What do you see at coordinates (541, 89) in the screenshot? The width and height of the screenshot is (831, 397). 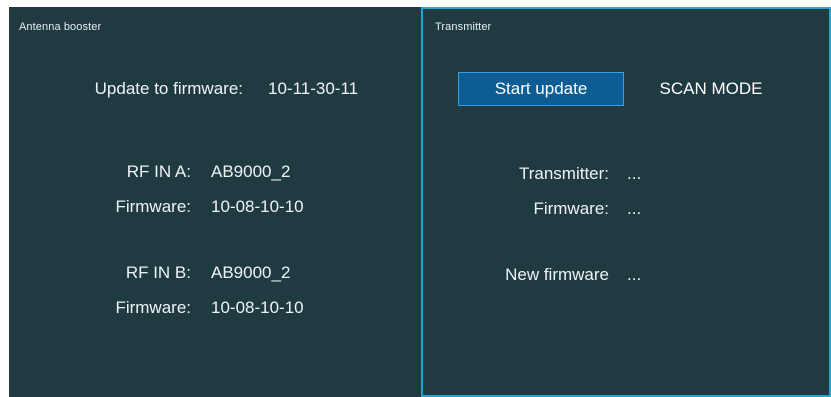 I see `start-update-button: Start update` at bounding box center [541, 89].